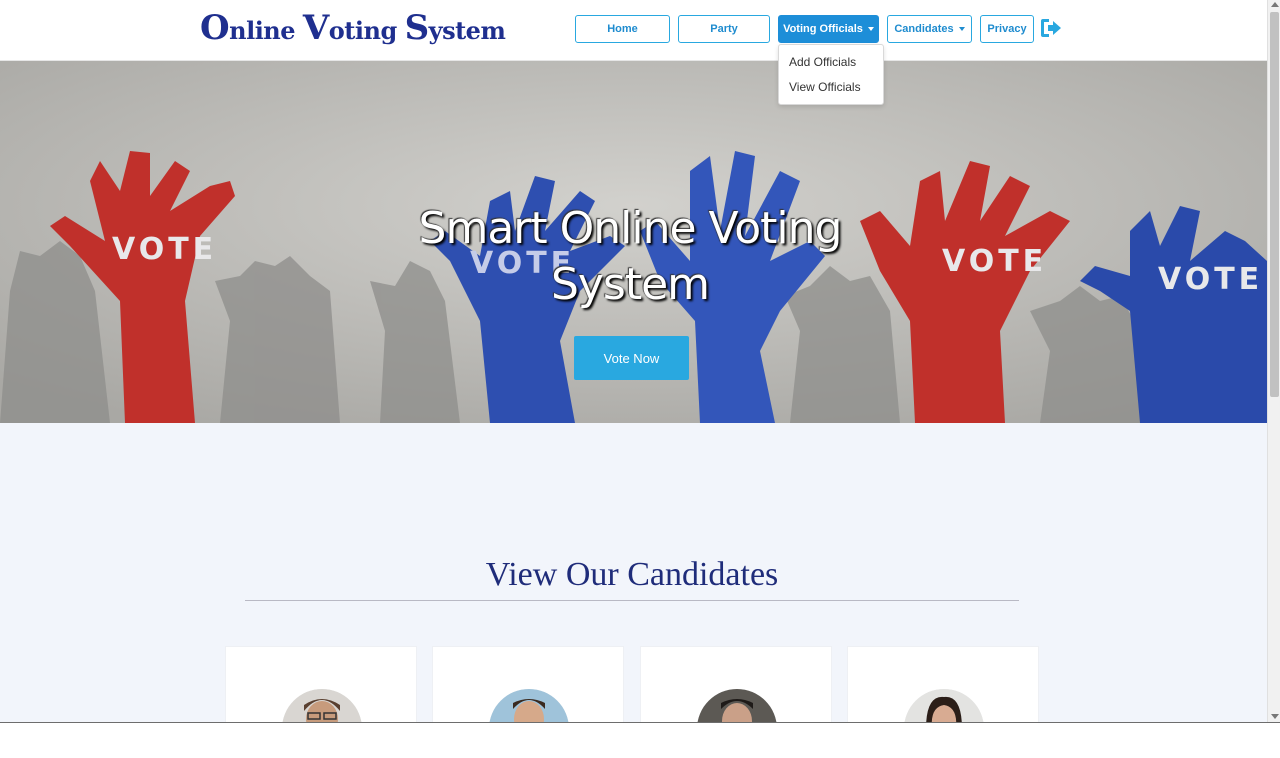  I want to click on brand-letter: V, so click(315, 28).